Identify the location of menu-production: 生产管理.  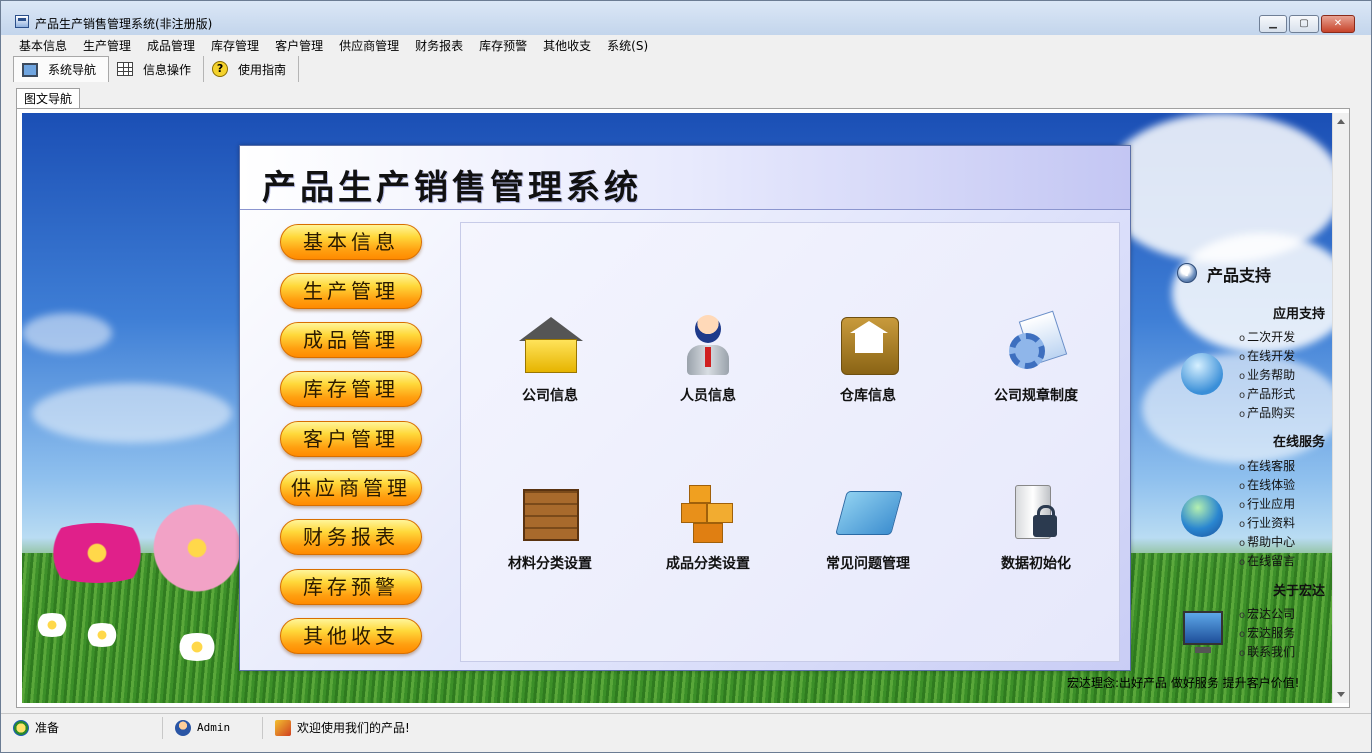
(107, 46).